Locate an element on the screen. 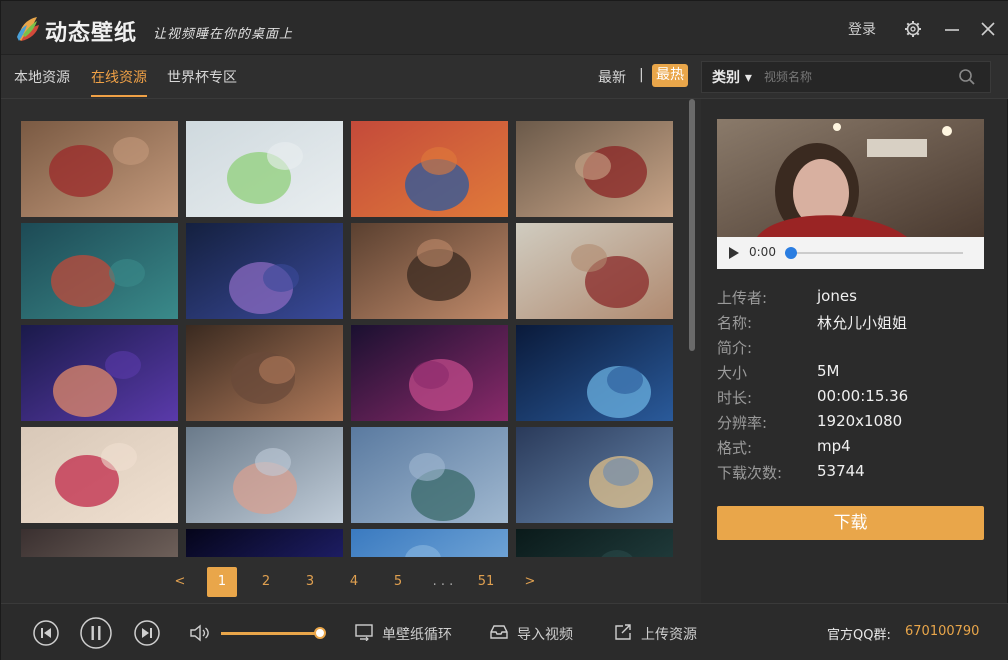 The image size is (1008, 660). thumbnail-mountain-lake-landscape is located at coordinates (429, 475).